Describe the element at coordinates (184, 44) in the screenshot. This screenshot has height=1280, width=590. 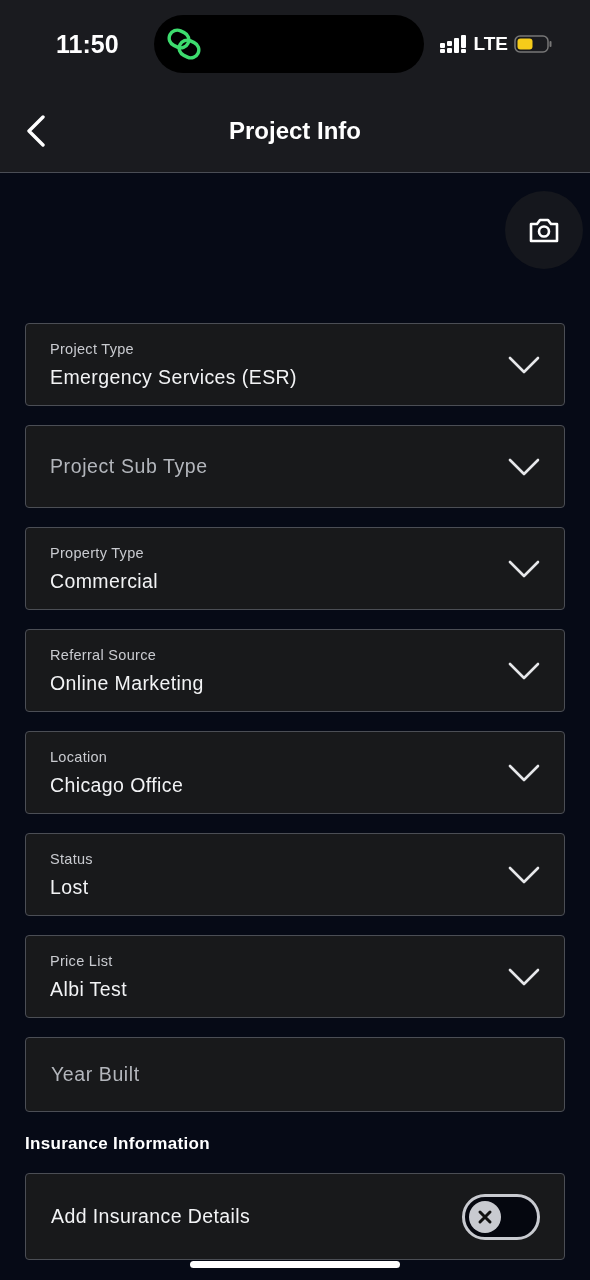
I see `link-icon` at that location.